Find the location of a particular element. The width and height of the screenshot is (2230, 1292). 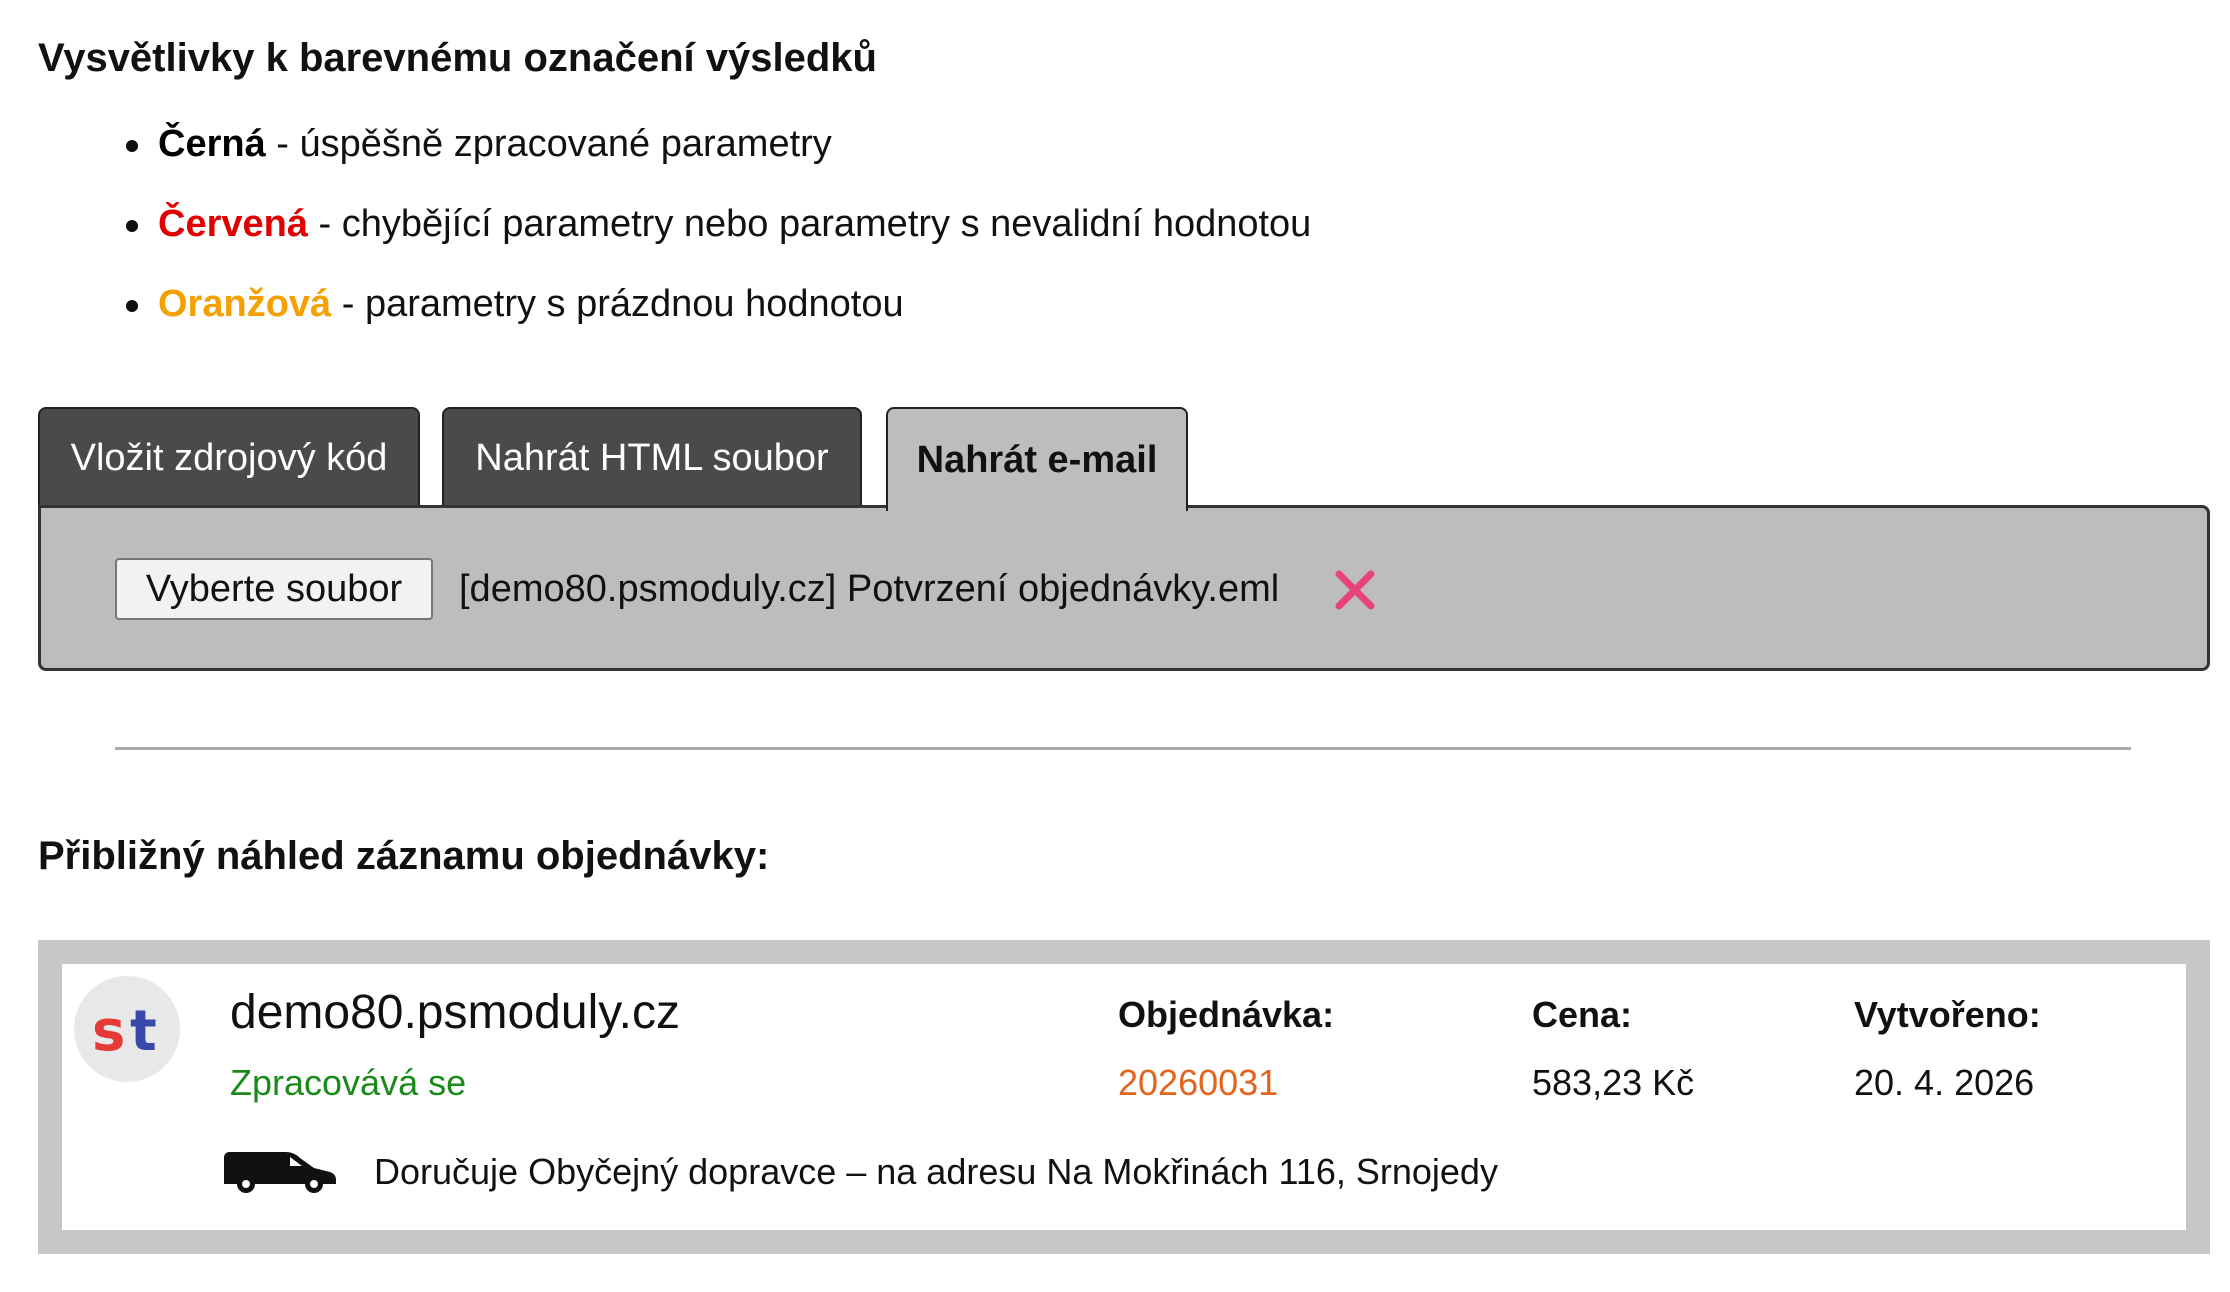

divider is located at coordinates (1123, 748).